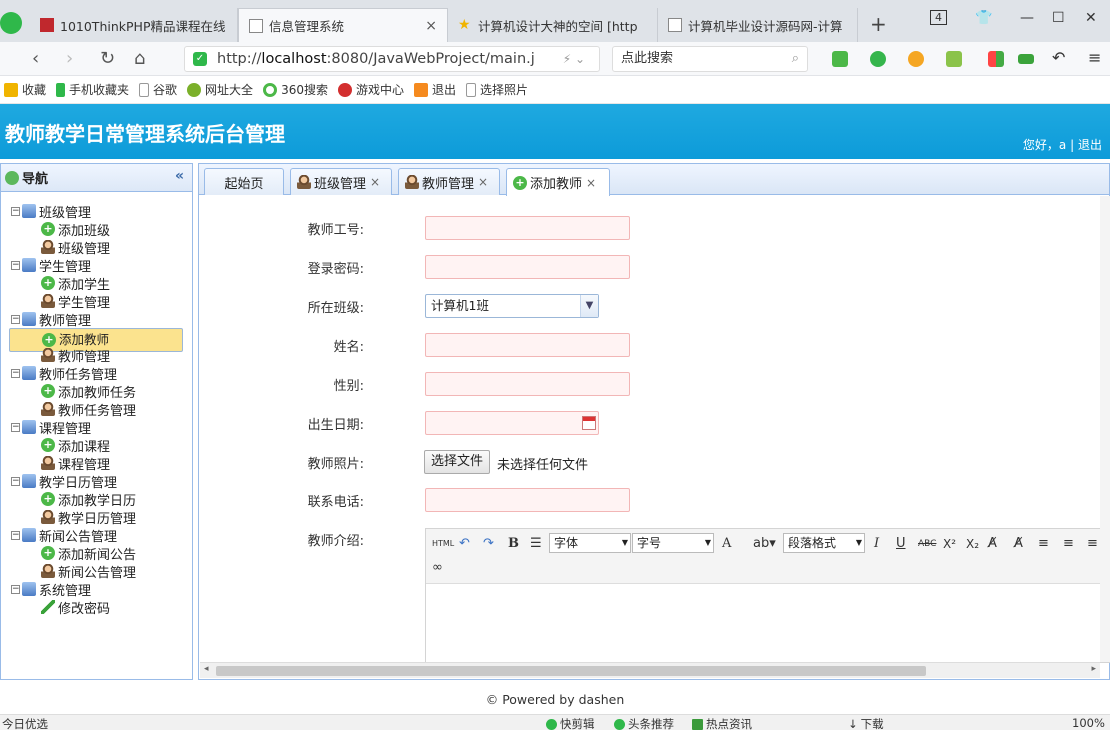 The height and width of the screenshot is (730, 1110). What do you see at coordinates (75, 283) in the screenshot?
I see `tree-item: + 添加学生` at bounding box center [75, 283].